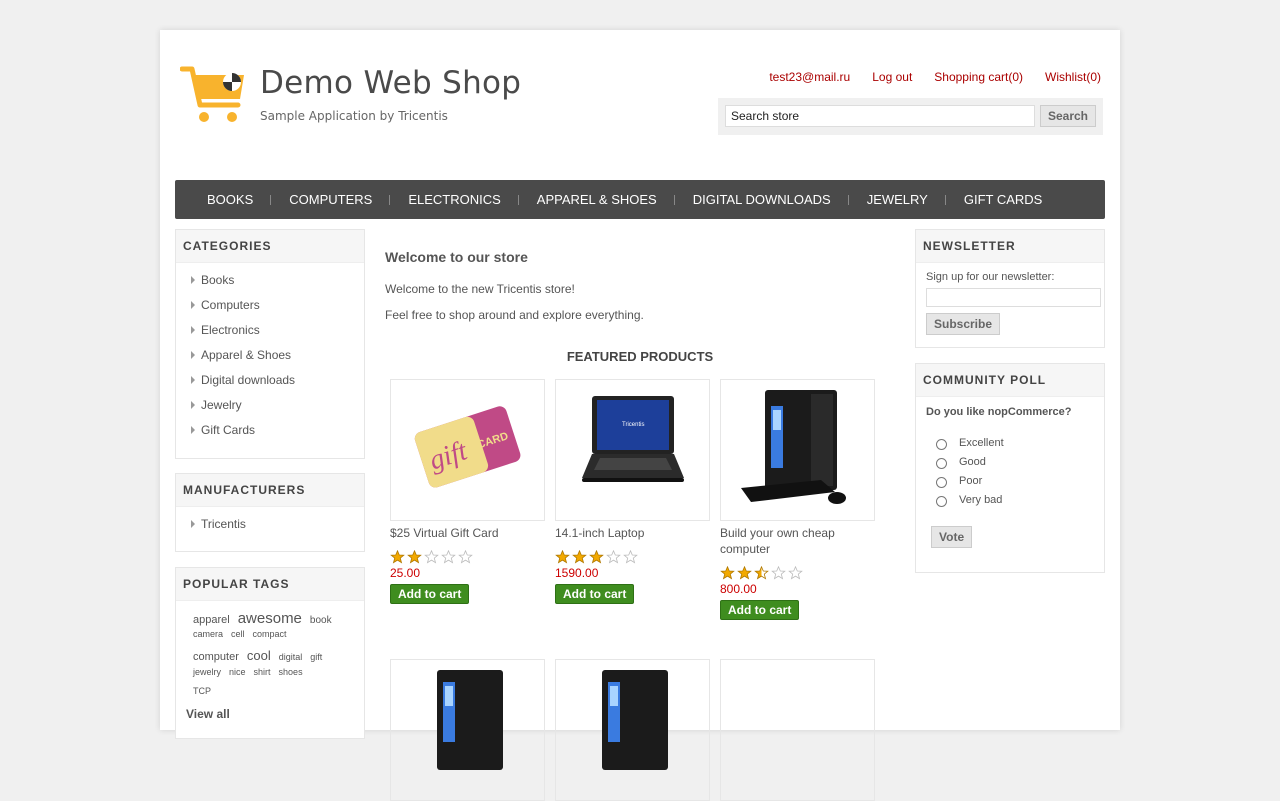  I want to click on menu-item-computers: COMPUTERS, so click(331, 199).